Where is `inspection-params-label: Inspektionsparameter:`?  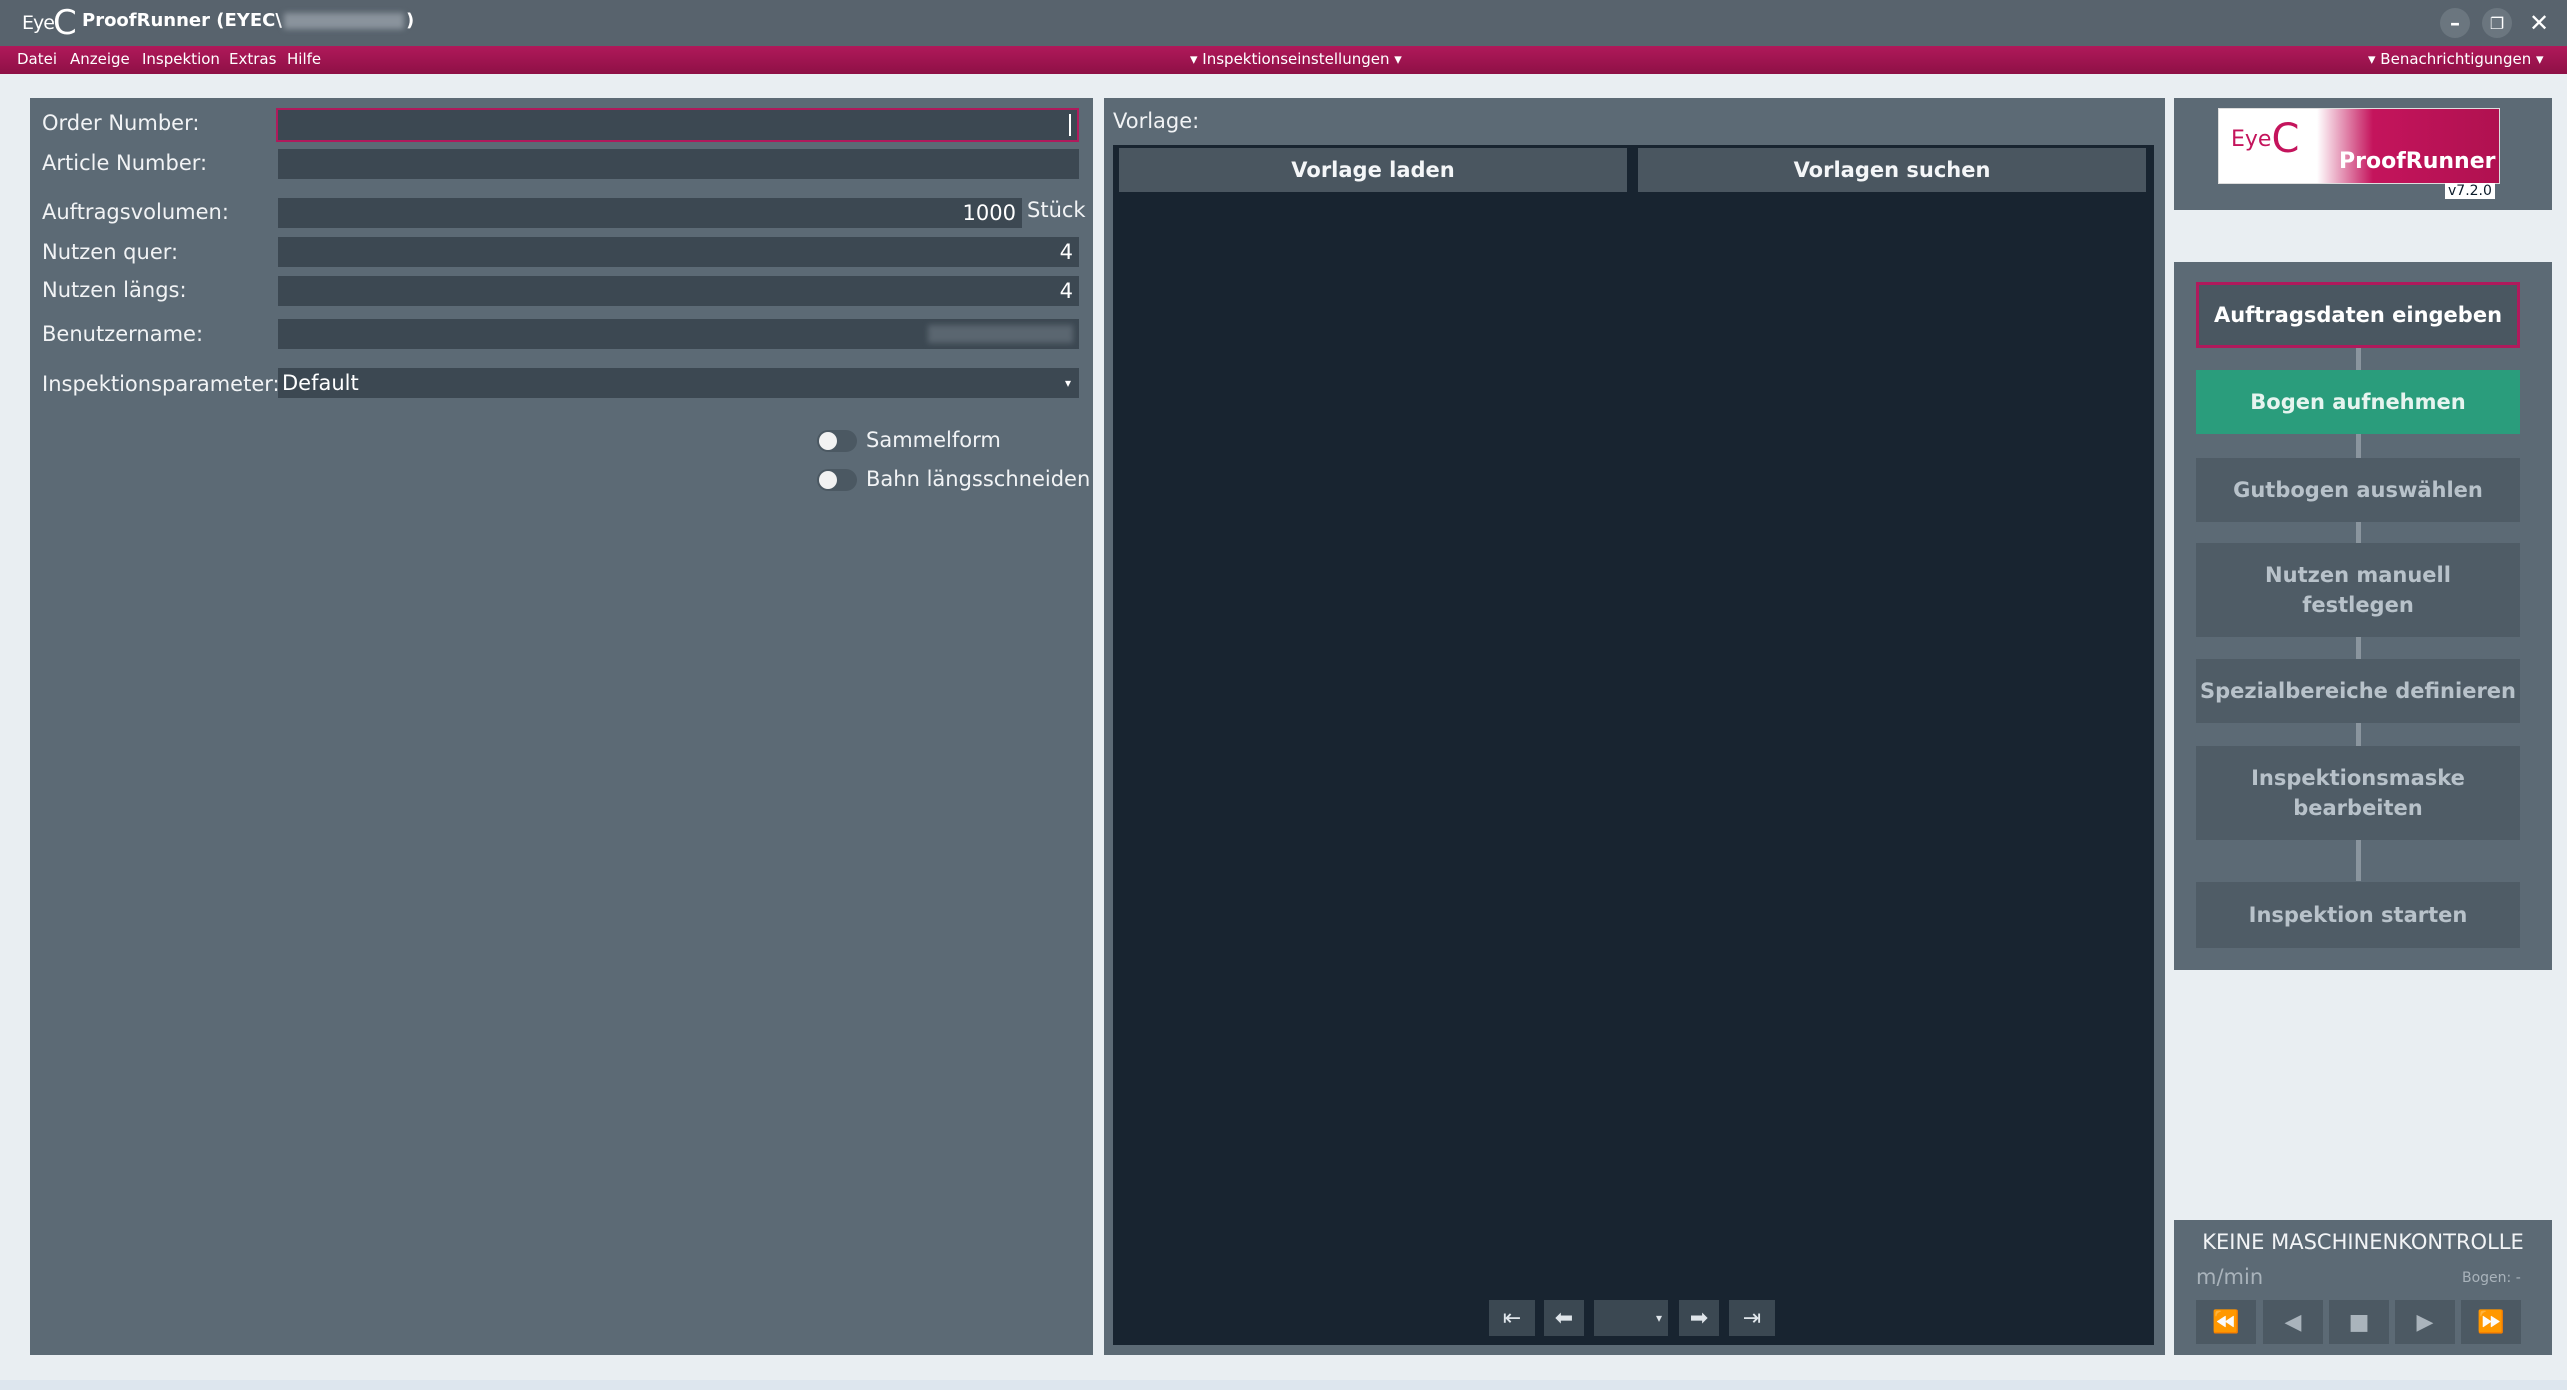
inspection-params-label: Inspektionsparameter: is located at coordinates (161, 384).